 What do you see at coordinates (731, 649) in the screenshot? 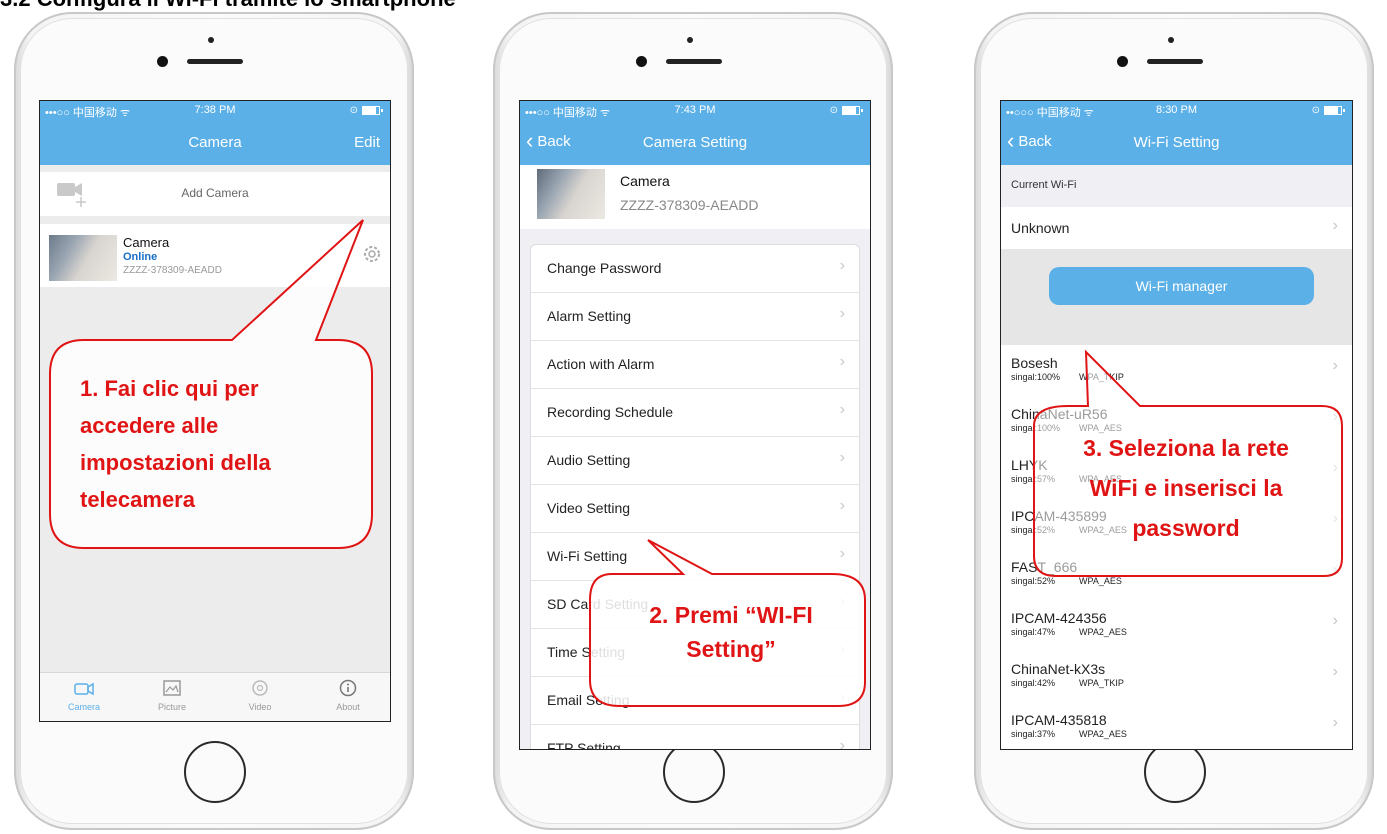
I see `callout-line: Setting”` at bounding box center [731, 649].